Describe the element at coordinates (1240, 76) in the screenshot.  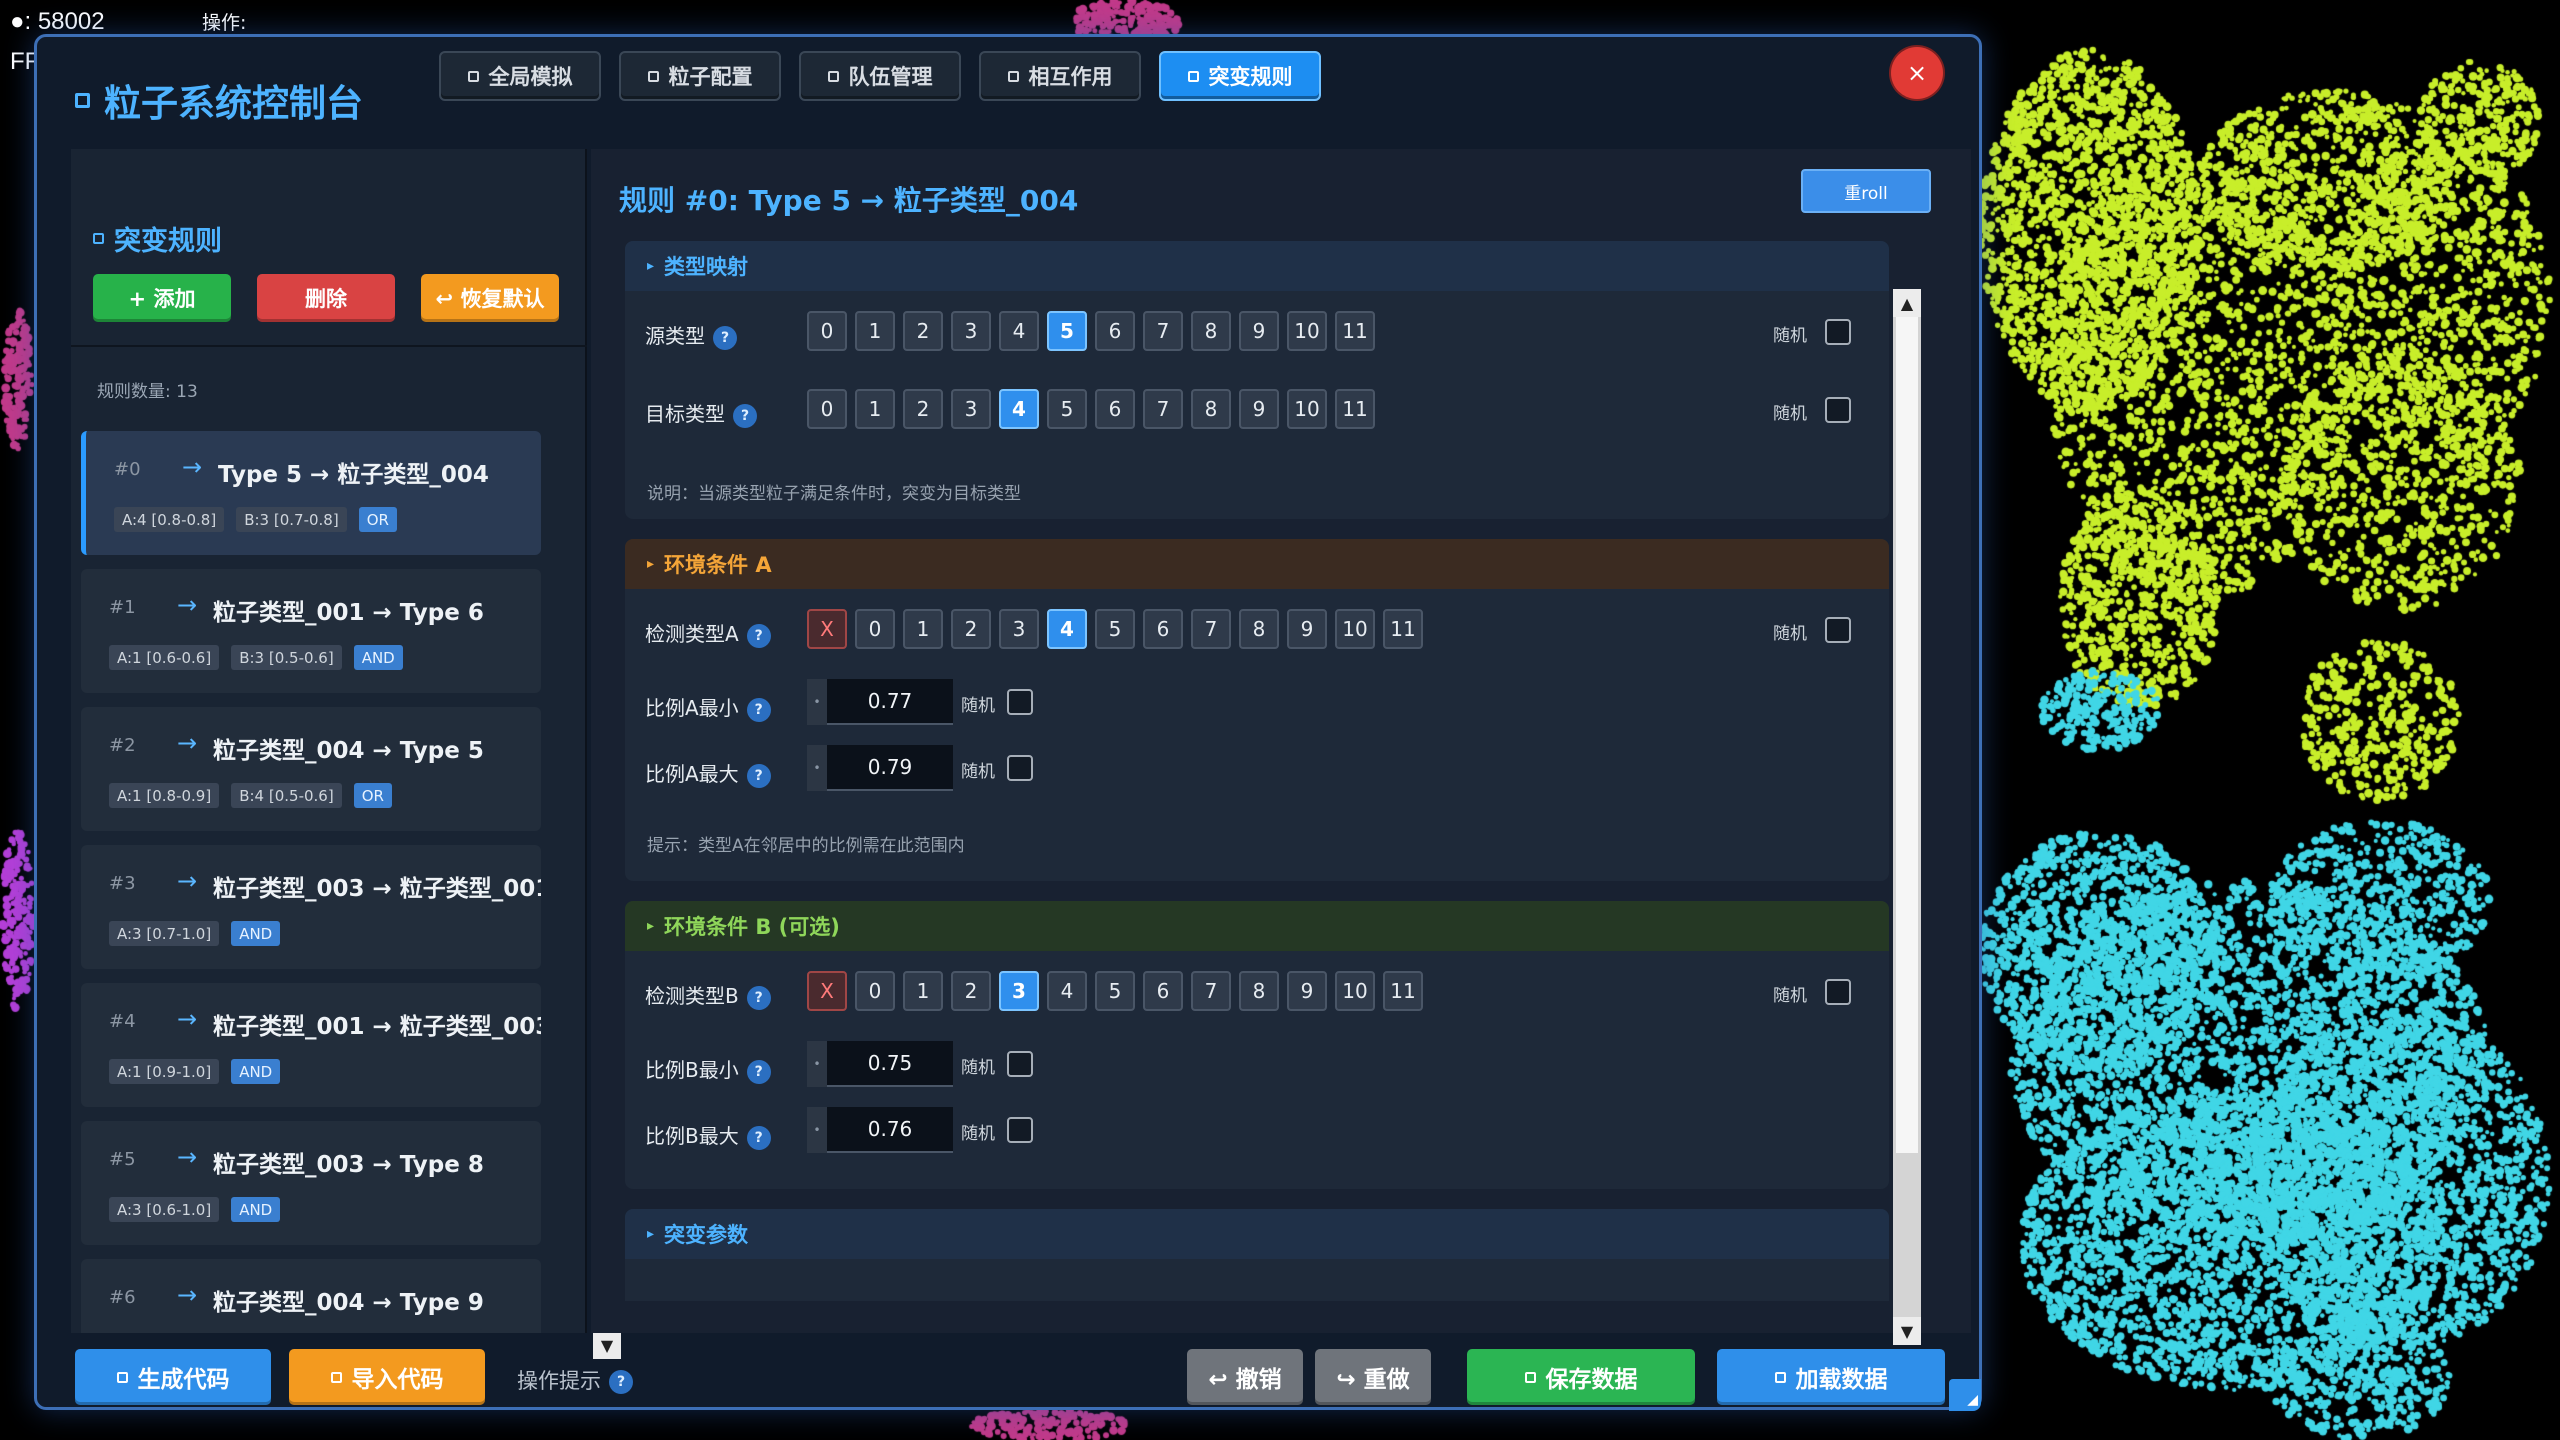
I see `tab-mutation-rules: 突变规则` at that location.